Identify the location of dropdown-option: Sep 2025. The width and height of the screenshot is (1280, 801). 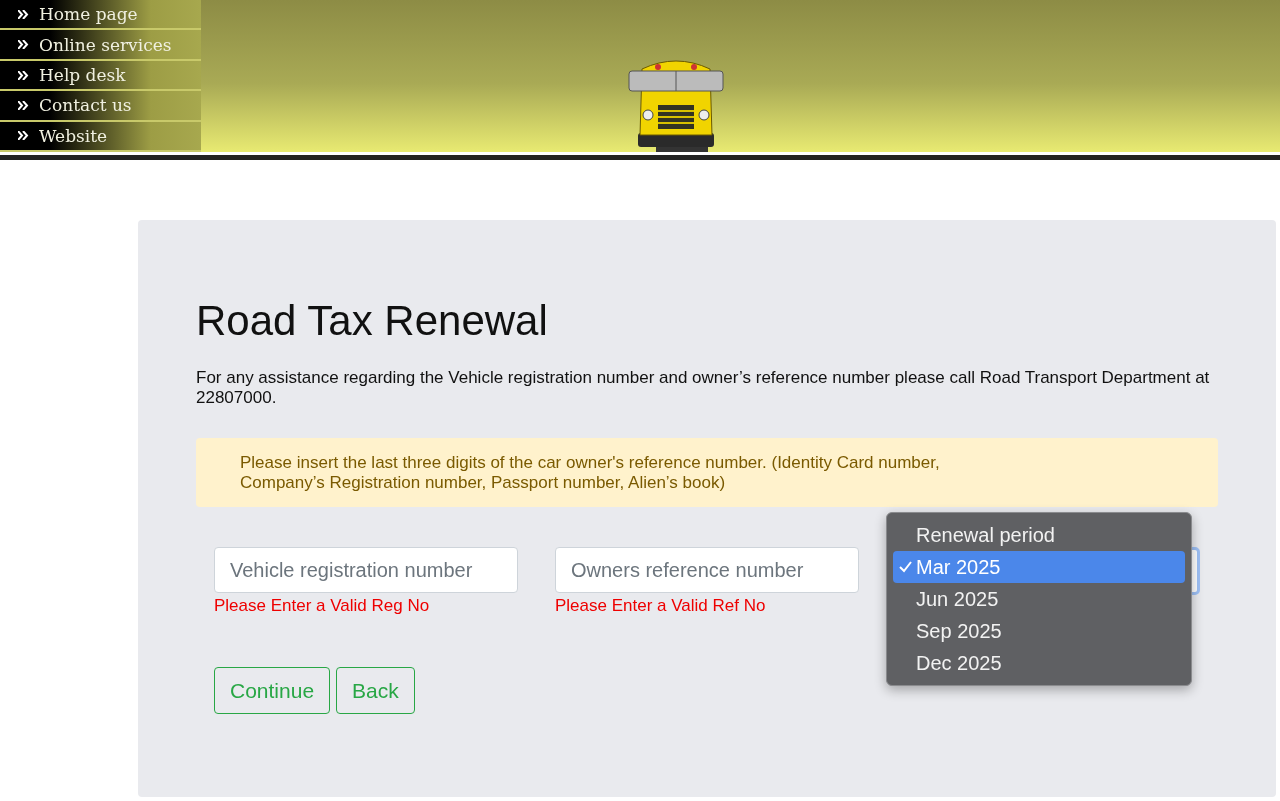
(1039, 631).